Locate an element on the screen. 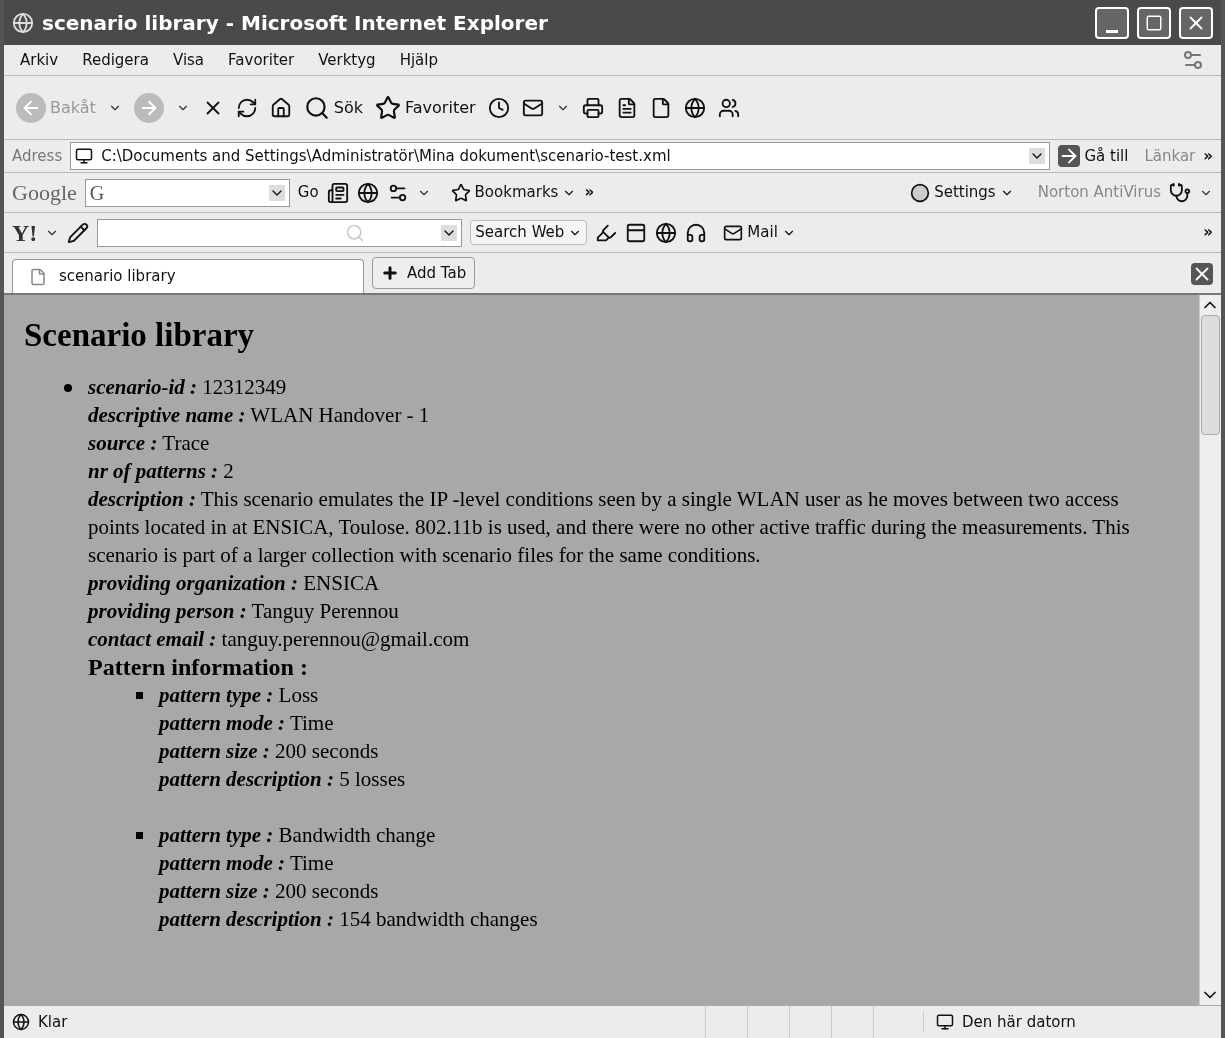 This screenshot has height=1038, width=1225. circle-icon is located at coordinates (920, 192).